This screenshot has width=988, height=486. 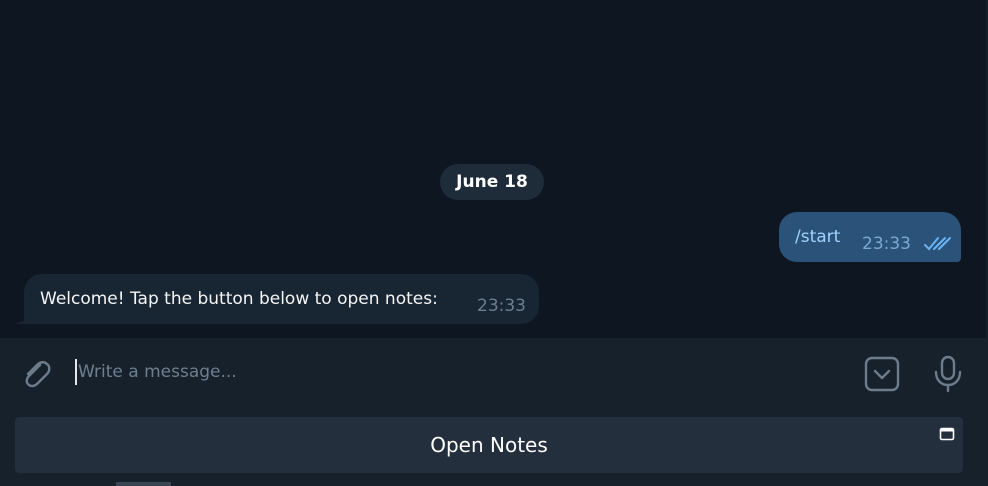 I want to click on paperclip-icon, so click(x=36, y=374).